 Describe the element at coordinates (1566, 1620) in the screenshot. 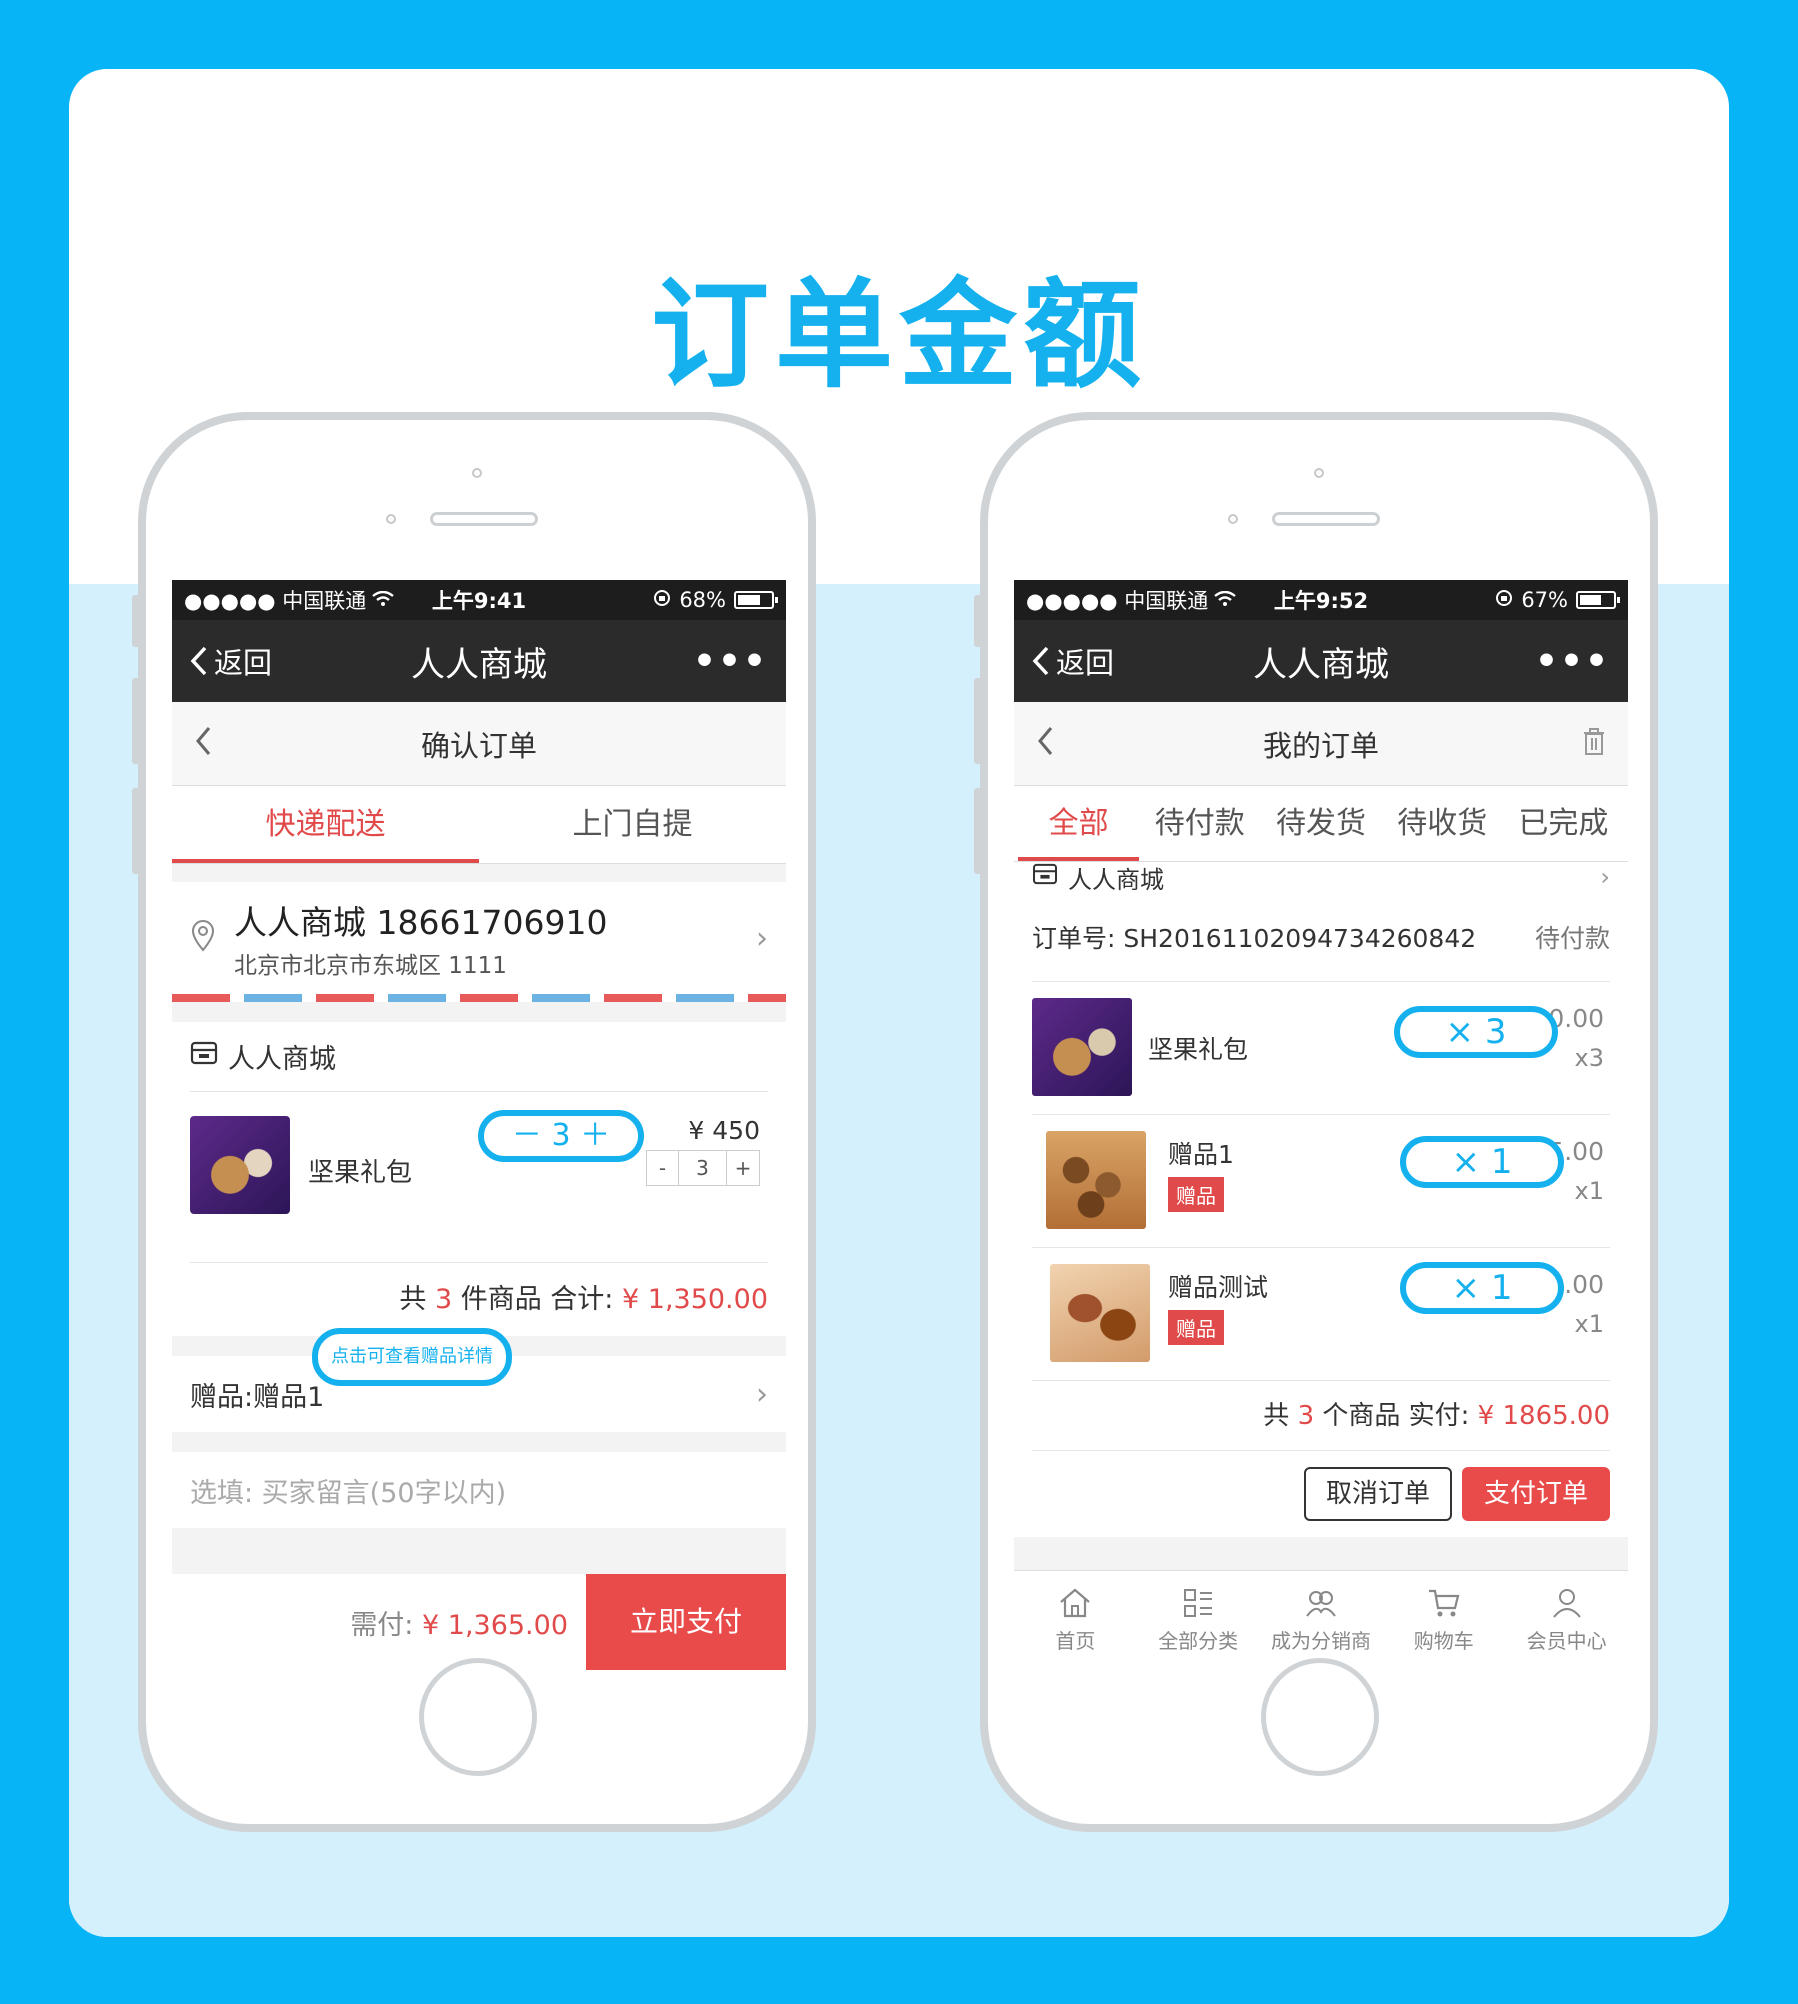

I see `nav-member: 会员中心` at that location.